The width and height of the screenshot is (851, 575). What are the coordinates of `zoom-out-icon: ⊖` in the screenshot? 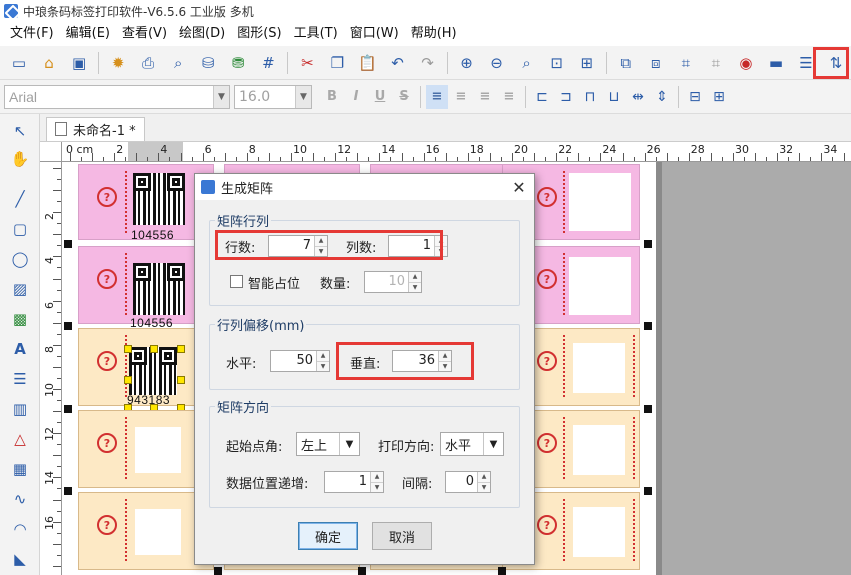 It's located at (496, 63).